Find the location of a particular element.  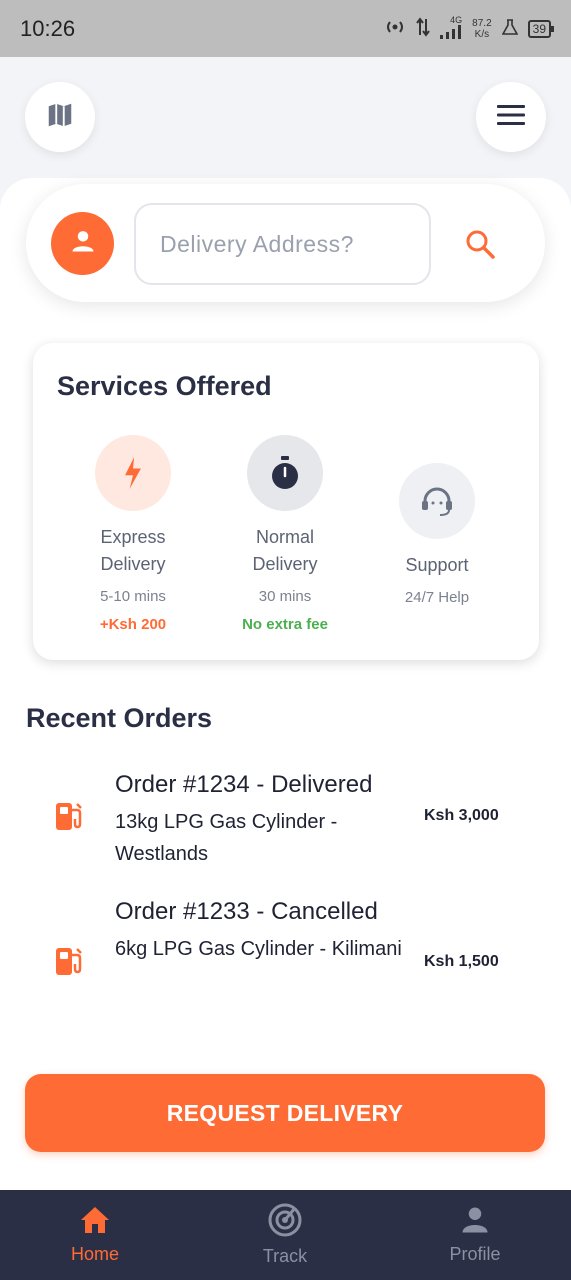

bottom-nav: Home Track Profile is located at coordinates (285, 1235).